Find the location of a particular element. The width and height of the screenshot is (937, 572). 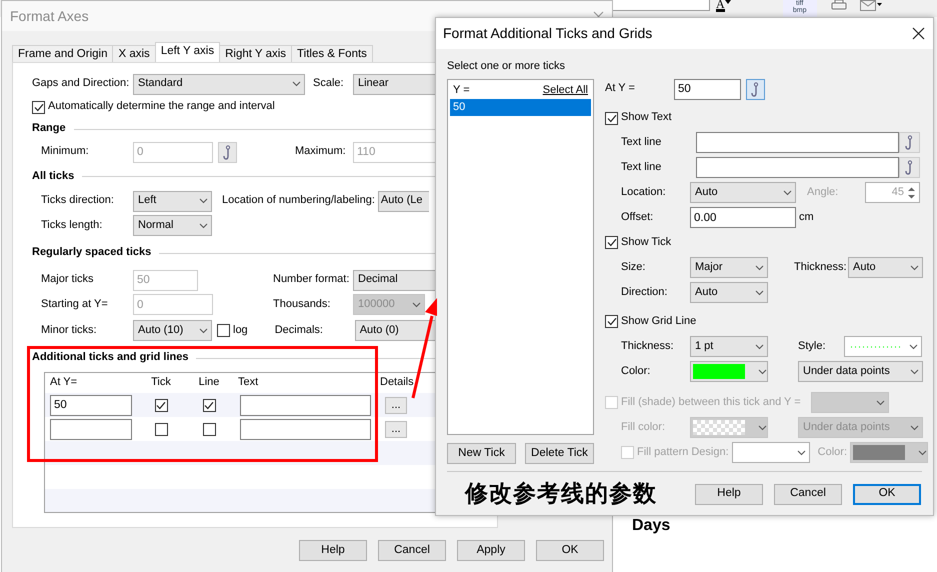

tab: Titles & Fonts is located at coordinates (332, 53).